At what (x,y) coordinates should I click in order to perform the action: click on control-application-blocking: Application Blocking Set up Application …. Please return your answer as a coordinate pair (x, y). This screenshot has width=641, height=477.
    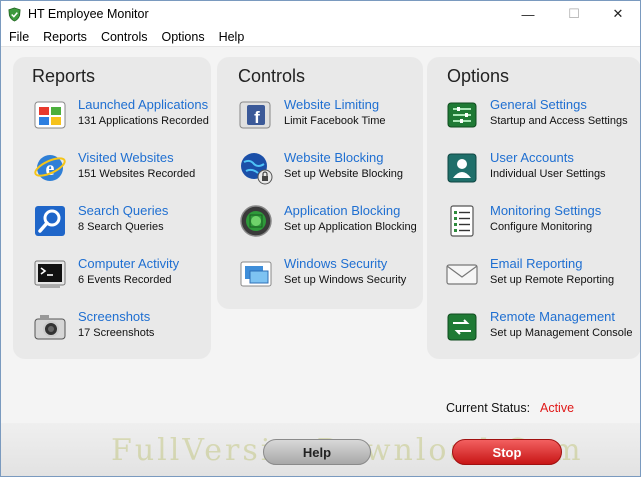
    Looking at the image, I should click on (329, 223).